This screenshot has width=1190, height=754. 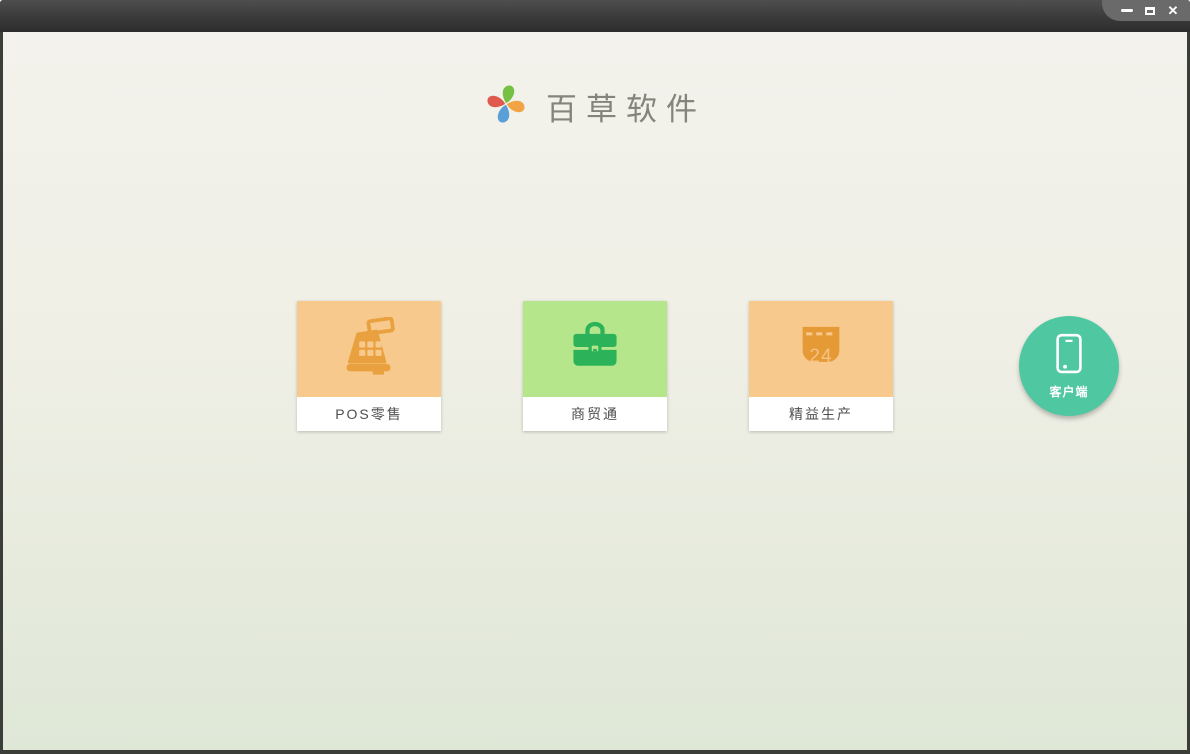 I want to click on product-card-trade: 商贸通, so click(x=595, y=366).